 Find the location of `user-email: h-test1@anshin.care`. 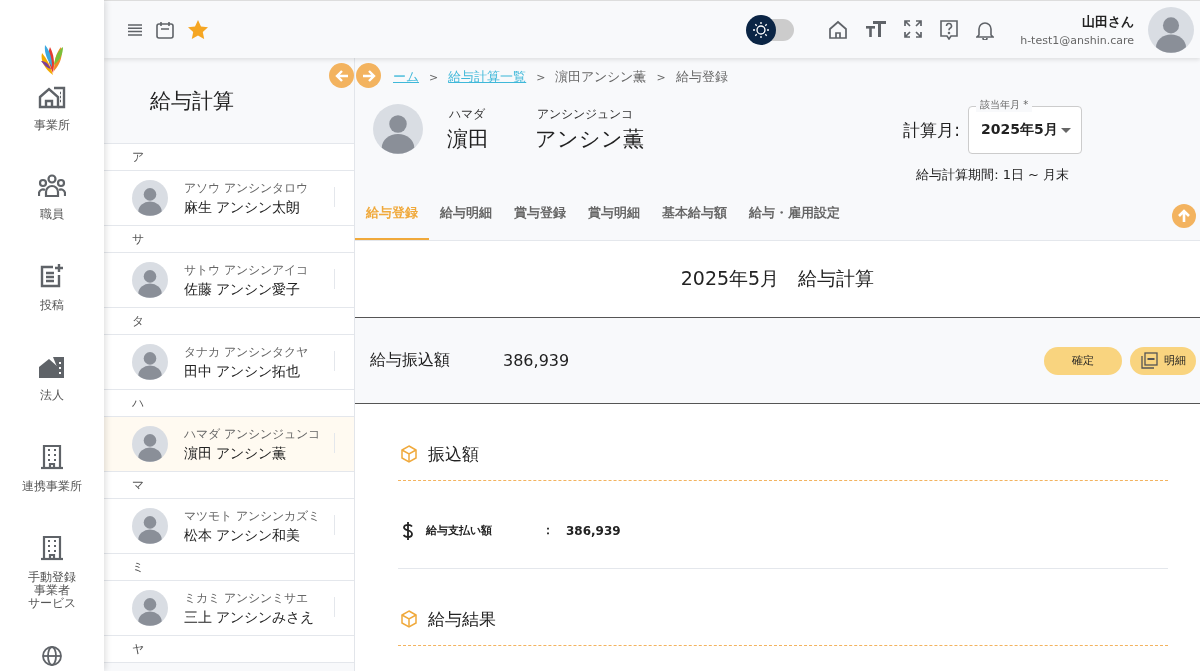

user-email: h-test1@anshin.care is located at coordinates (1077, 40).